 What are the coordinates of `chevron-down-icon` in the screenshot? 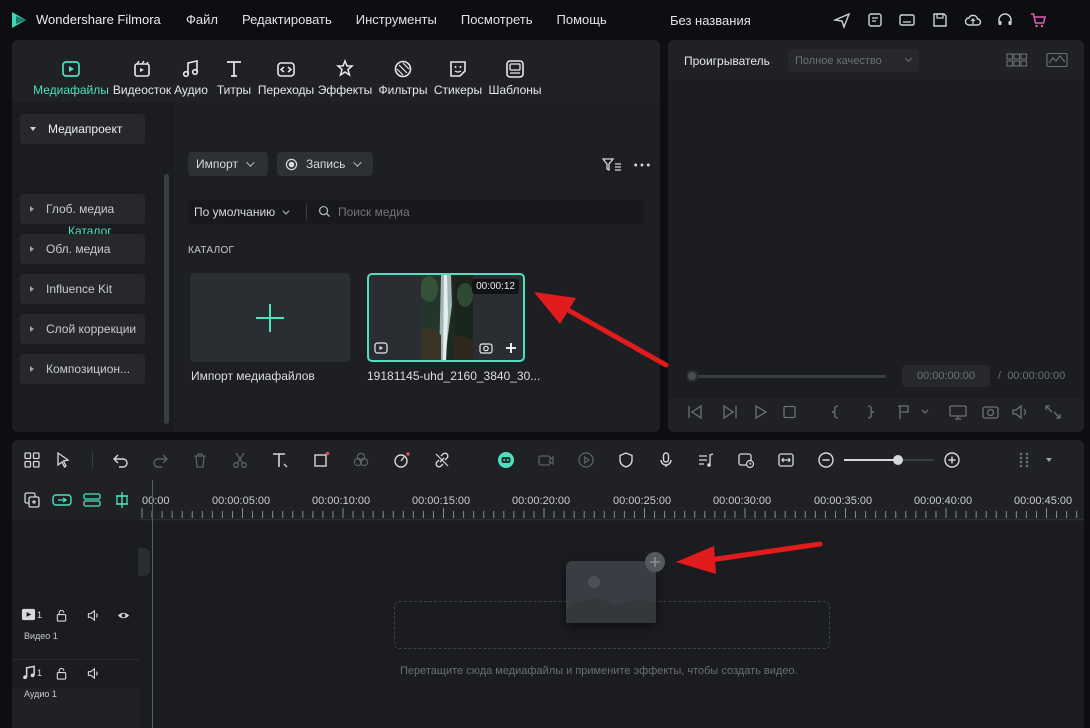 It's located at (1049, 460).